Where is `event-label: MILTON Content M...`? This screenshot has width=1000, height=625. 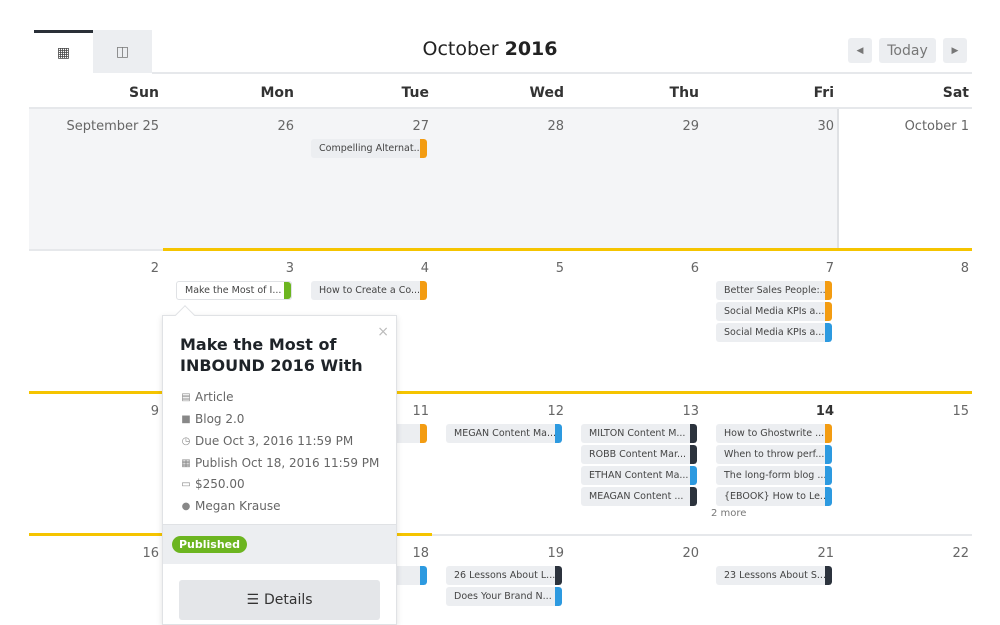
event-label: MILTON Content M... is located at coordinates (637, 433).